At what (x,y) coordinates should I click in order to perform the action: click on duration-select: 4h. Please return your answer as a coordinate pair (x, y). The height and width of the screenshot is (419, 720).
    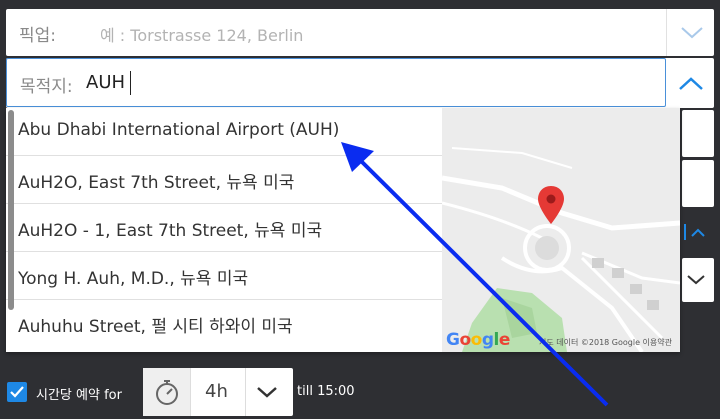
    Looking at the image, I should click on (218, 392).